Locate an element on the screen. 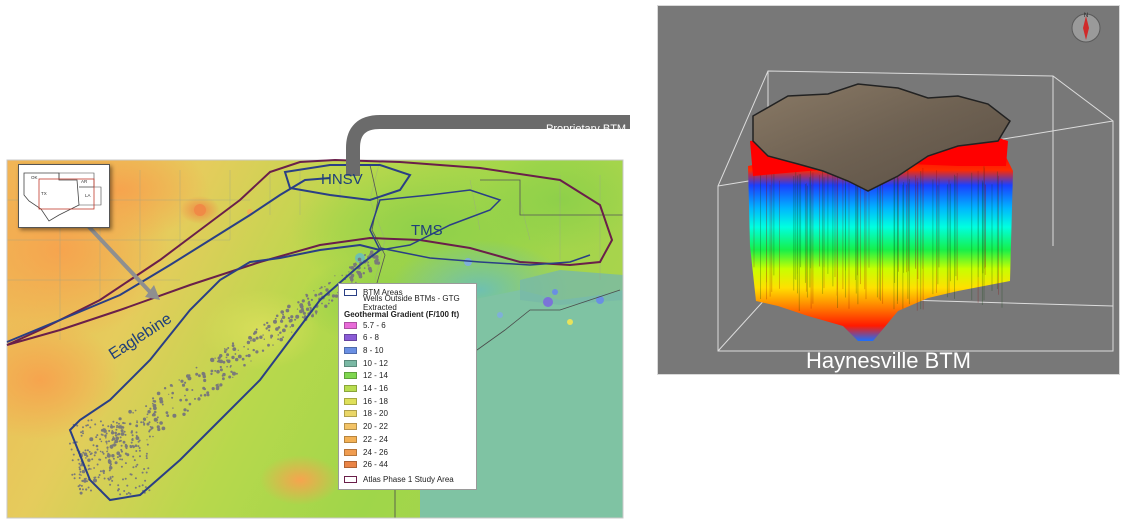 The width and height of the screenshot is (1122, 526). legend-gradient-title: Geothermal Gradient (F/100 ft) is located at coordinates (401, 314).